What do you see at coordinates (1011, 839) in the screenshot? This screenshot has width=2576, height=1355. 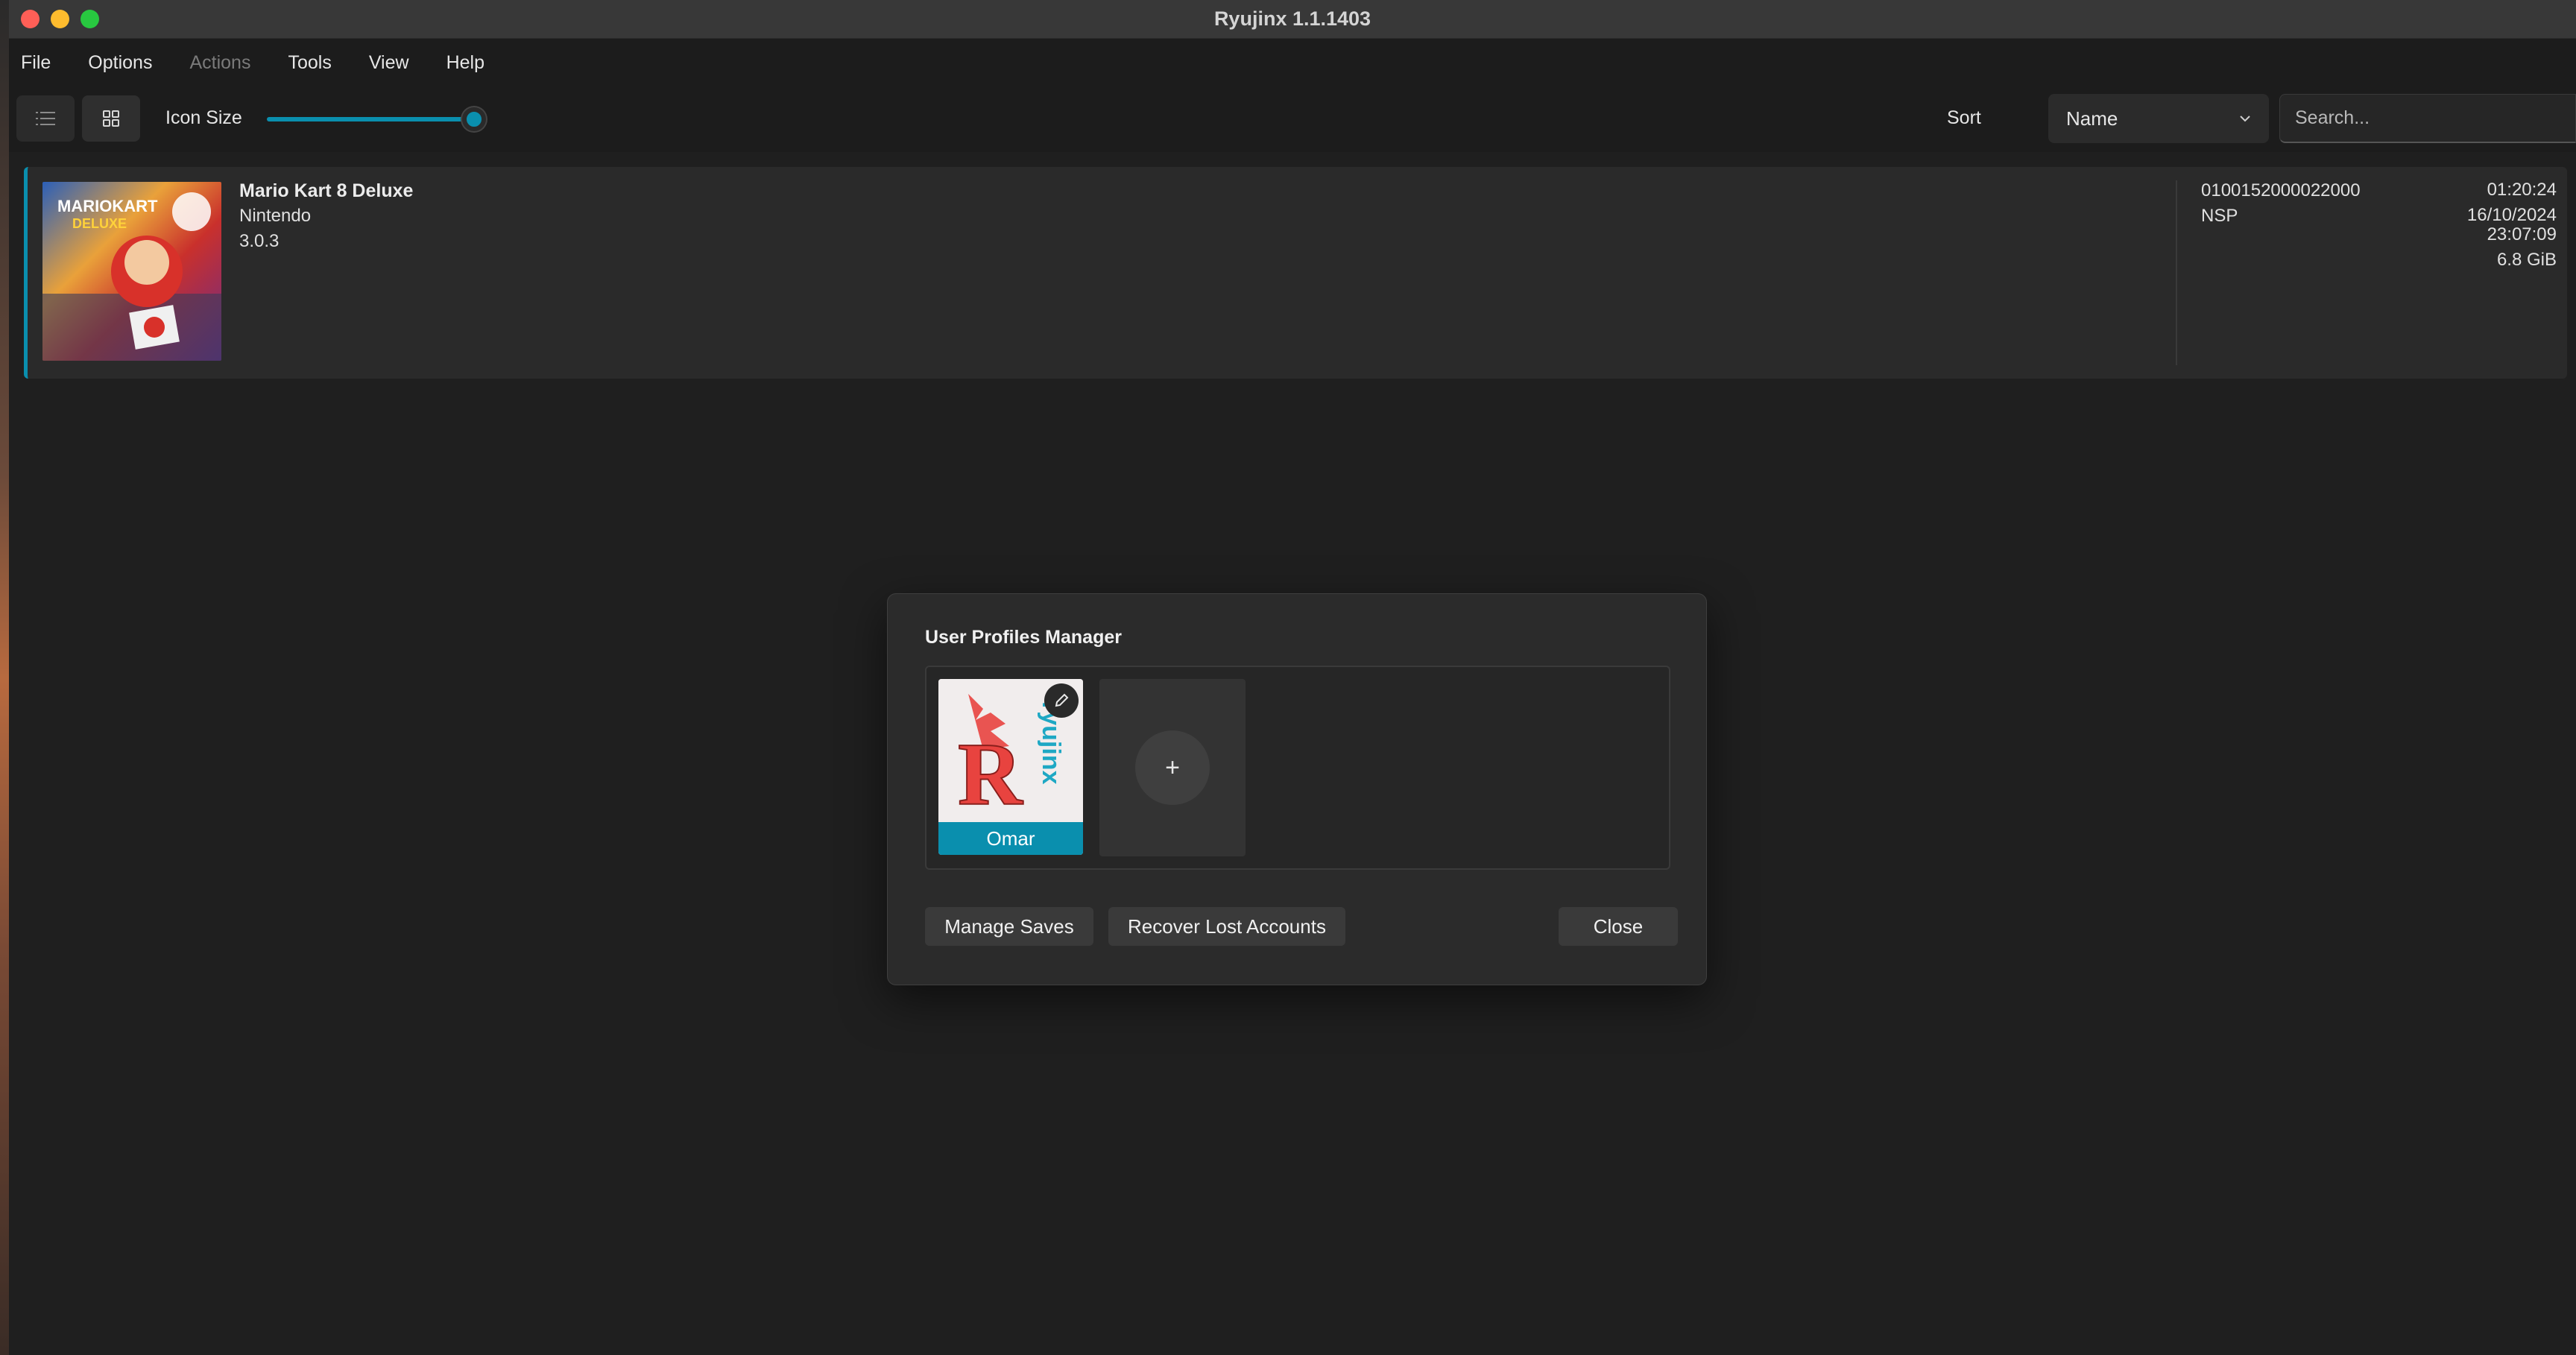 I see `profile-name: Omar` at bounding box center [1011, 839].